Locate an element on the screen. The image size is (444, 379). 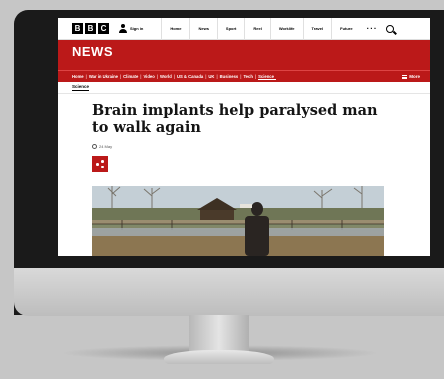
search-icon is located at coordinates (389, 28).